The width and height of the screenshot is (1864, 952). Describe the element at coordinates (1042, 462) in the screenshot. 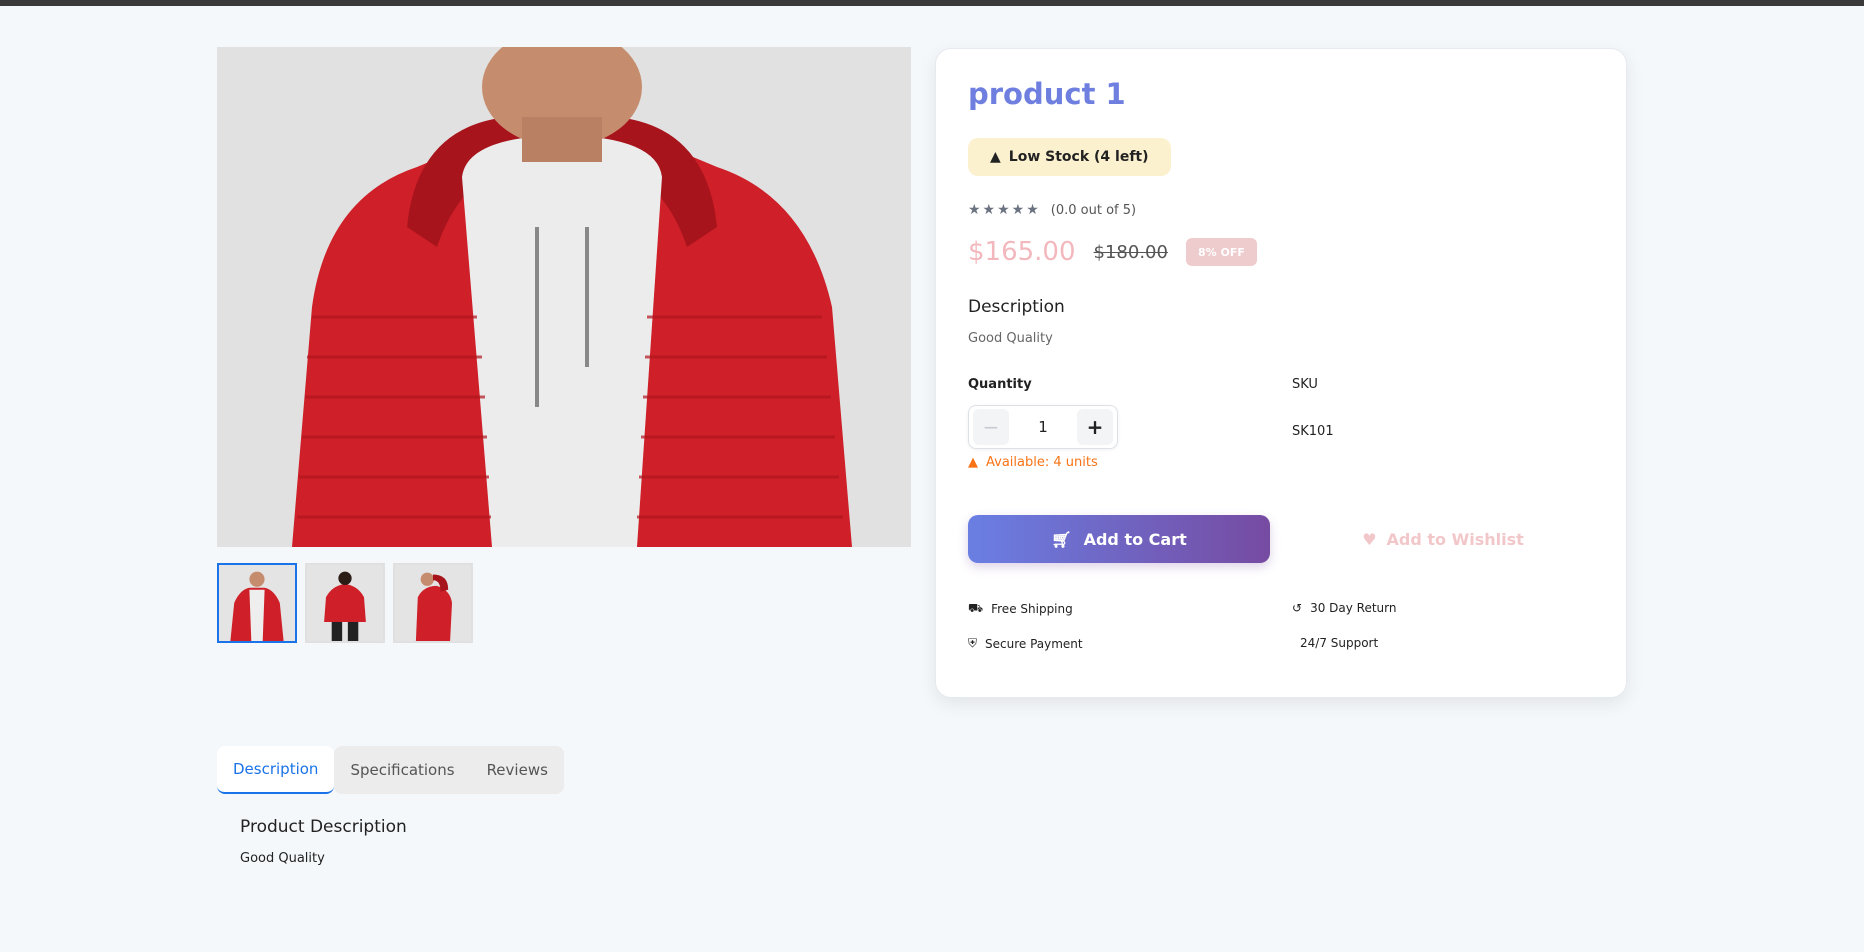

I see `availability-text: Available: 4 units` at that location.